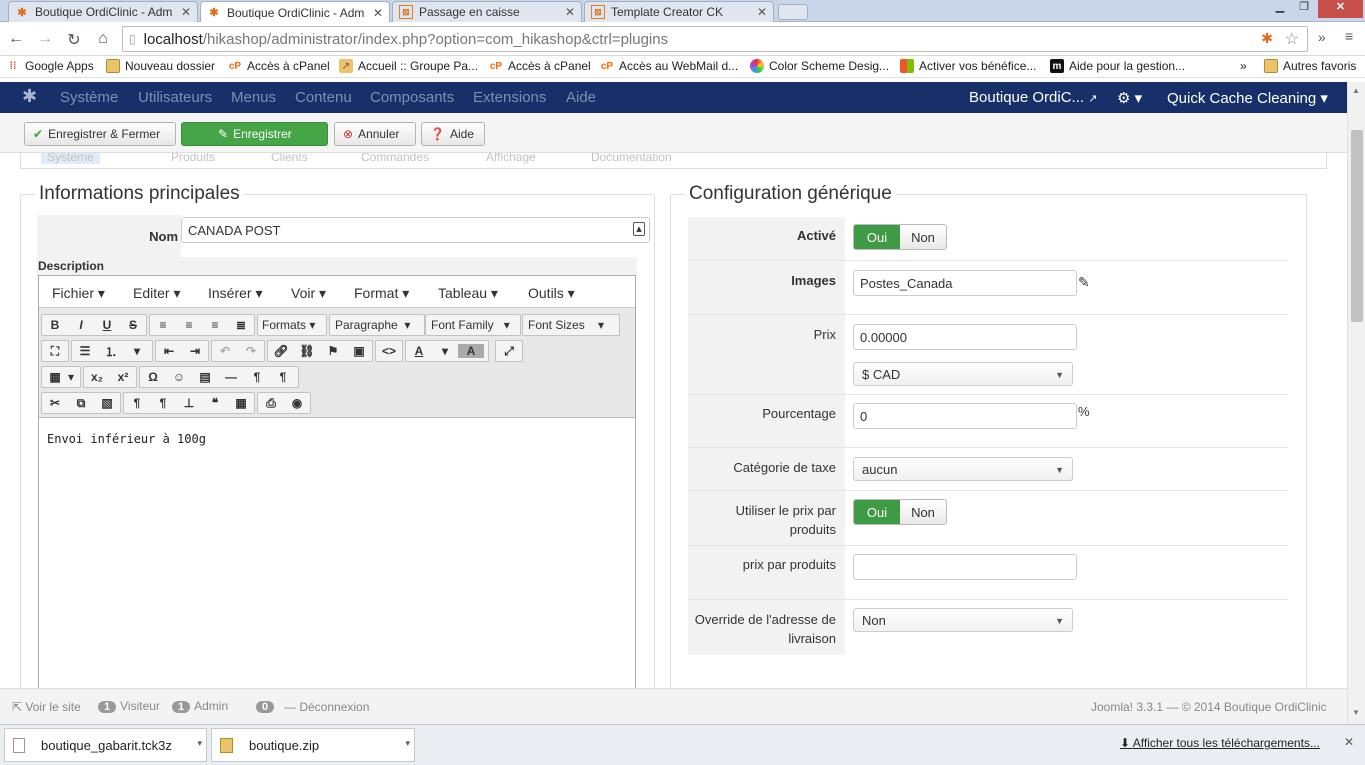  Describe the element at coordinates (1129, 98) in the screenshot. I see `settings-gear-icon: ⚙ ▾` at that location.